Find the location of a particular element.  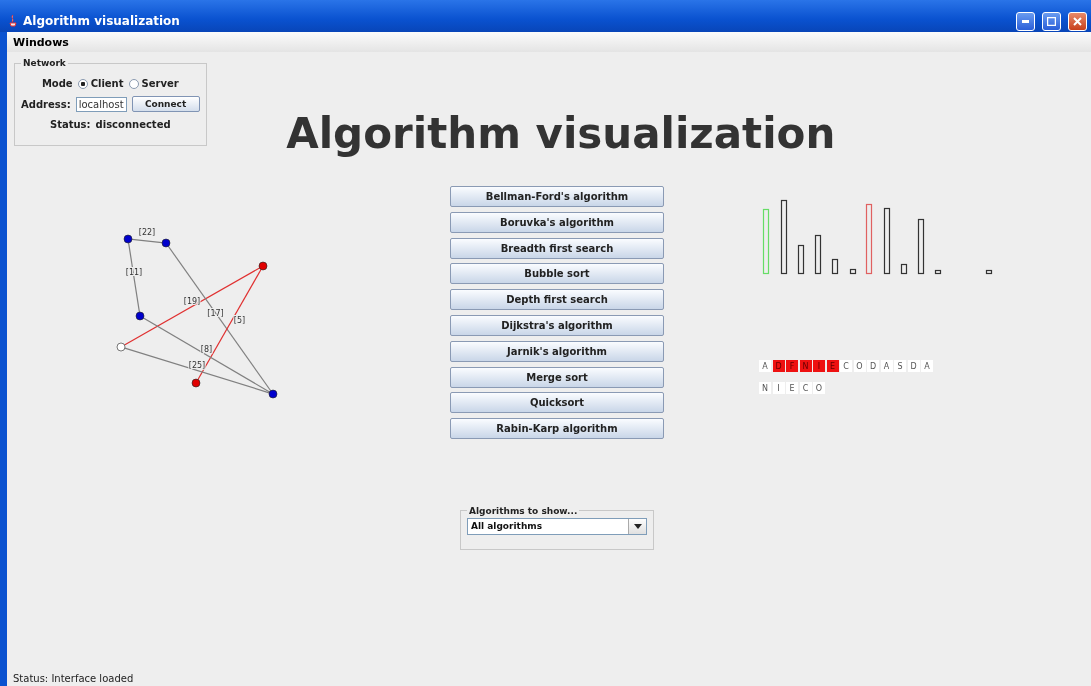

window-title: Algorithm visualization is located at coordinates (102, 21).